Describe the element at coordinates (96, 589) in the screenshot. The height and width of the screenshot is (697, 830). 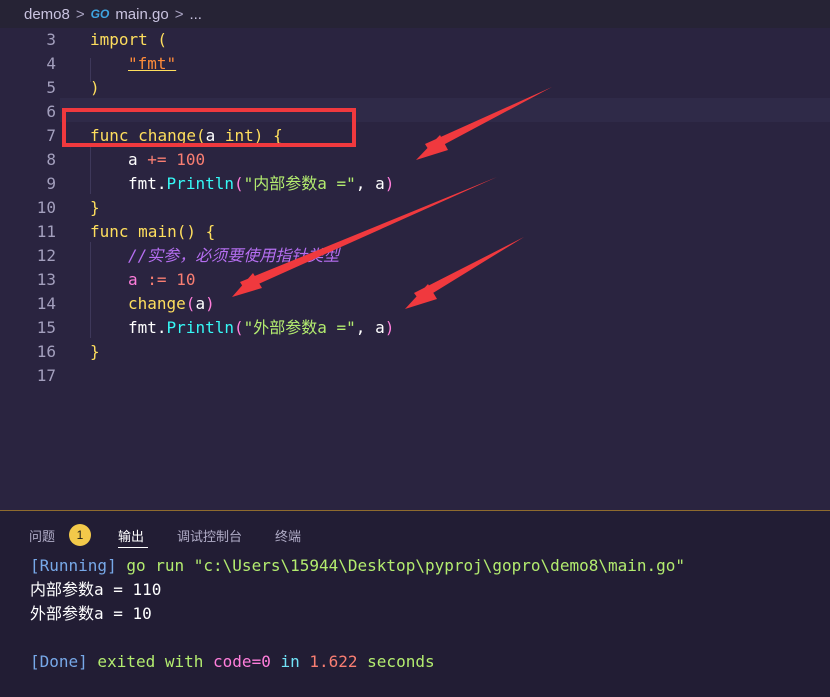
I see `output-line: 内部参数a = 110` at that location.